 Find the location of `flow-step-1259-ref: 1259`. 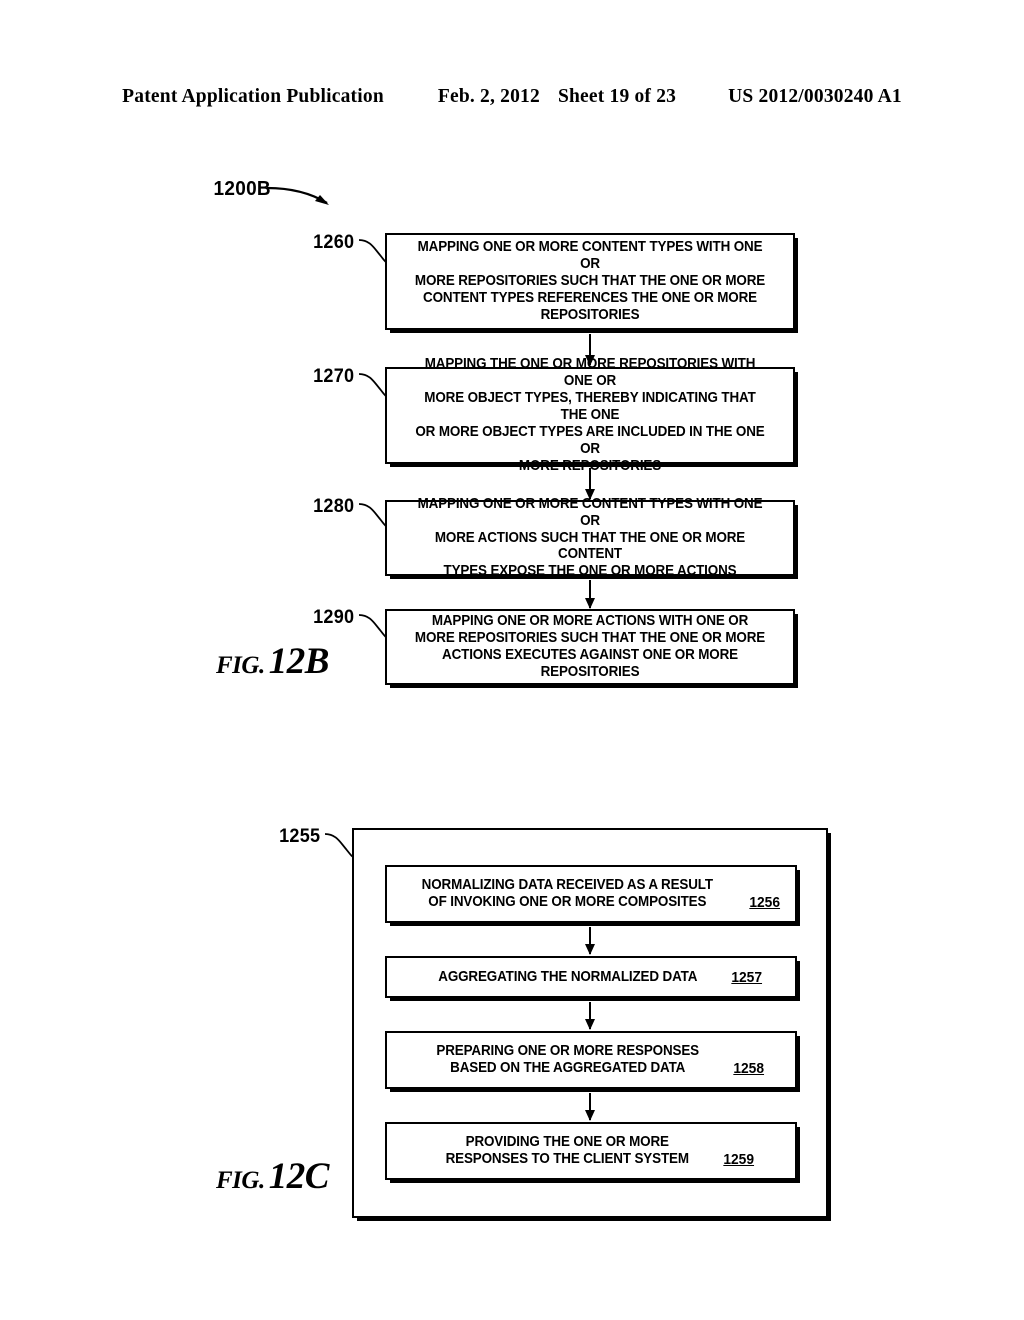

flow-step-1259-ref: 1259 is located at coordinates (738, 1159).